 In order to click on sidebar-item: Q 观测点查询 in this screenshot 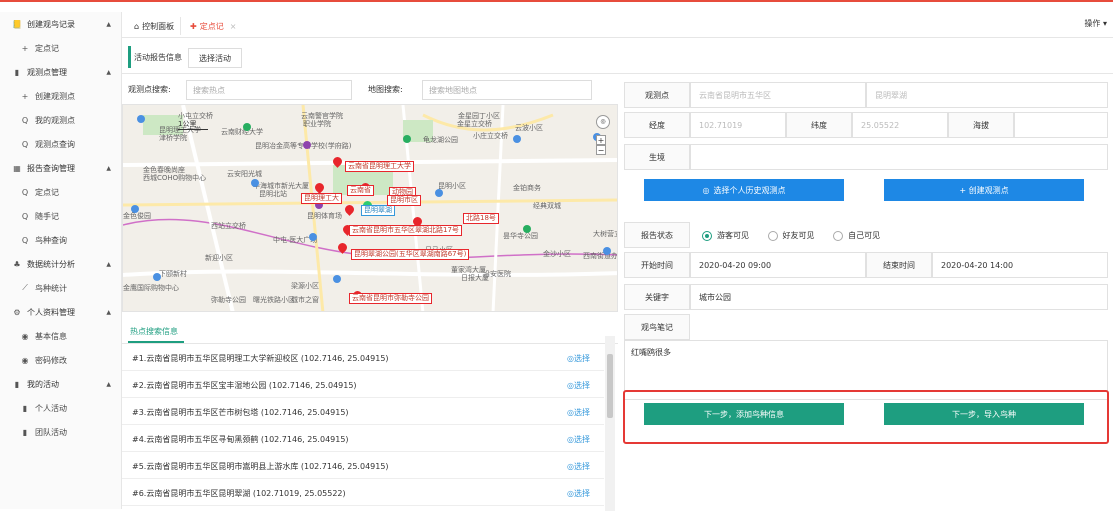, I will do `click(60, 144)`.